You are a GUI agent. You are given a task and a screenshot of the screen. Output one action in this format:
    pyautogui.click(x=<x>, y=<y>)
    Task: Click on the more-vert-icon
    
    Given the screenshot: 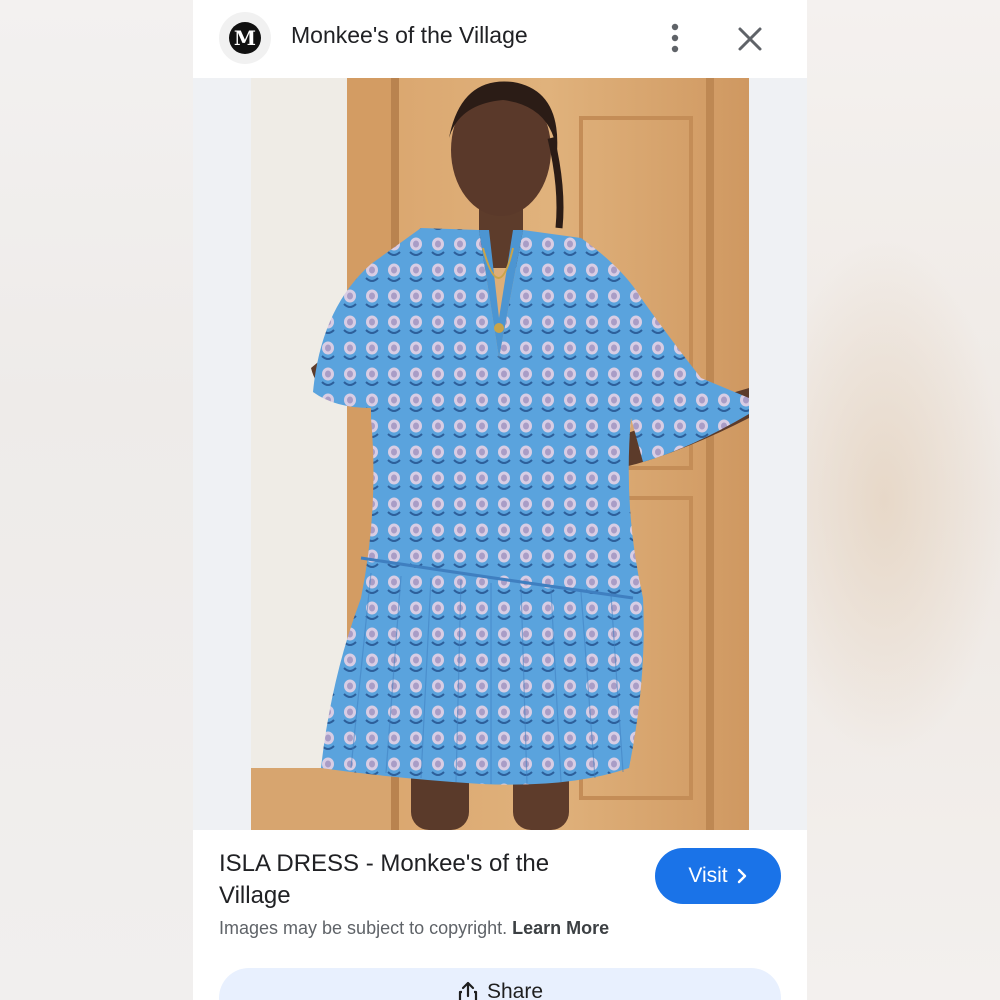 What is the action you would take?
    pyautogui.click(x=675, y=38)
    